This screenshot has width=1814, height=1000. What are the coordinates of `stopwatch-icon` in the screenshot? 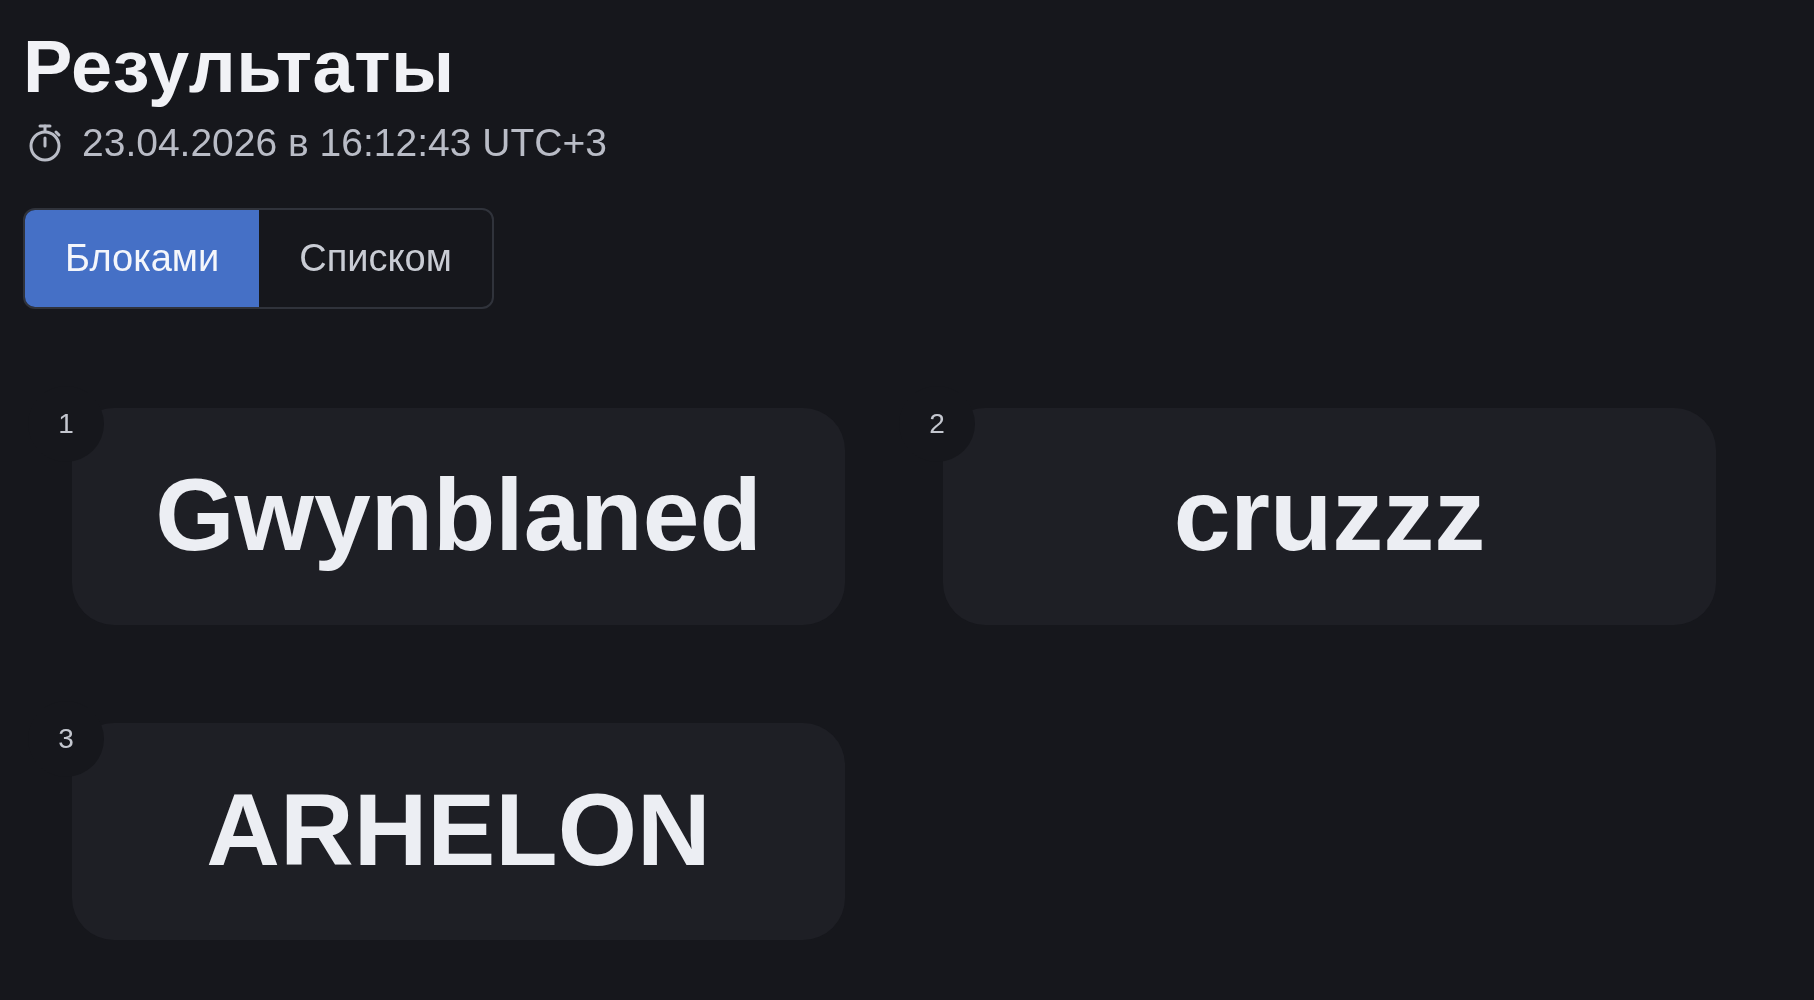 It's located at (45, 143).